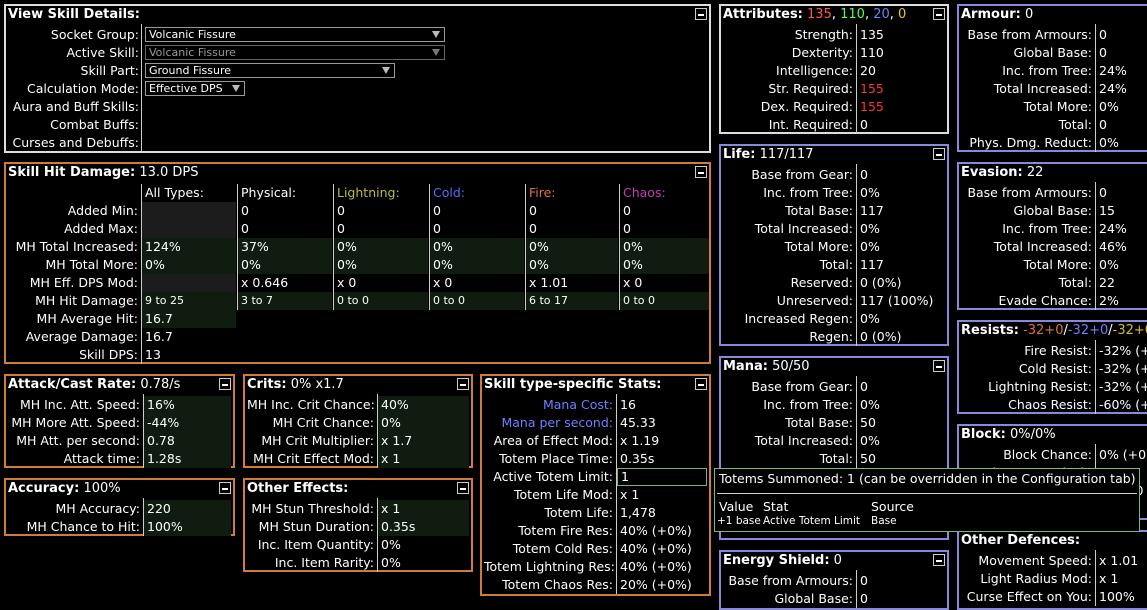  Describe the element at coordinates (83, 282) in the screenshot. I see `hit-row-label: MH Eff. DPS Mod:` at that location.